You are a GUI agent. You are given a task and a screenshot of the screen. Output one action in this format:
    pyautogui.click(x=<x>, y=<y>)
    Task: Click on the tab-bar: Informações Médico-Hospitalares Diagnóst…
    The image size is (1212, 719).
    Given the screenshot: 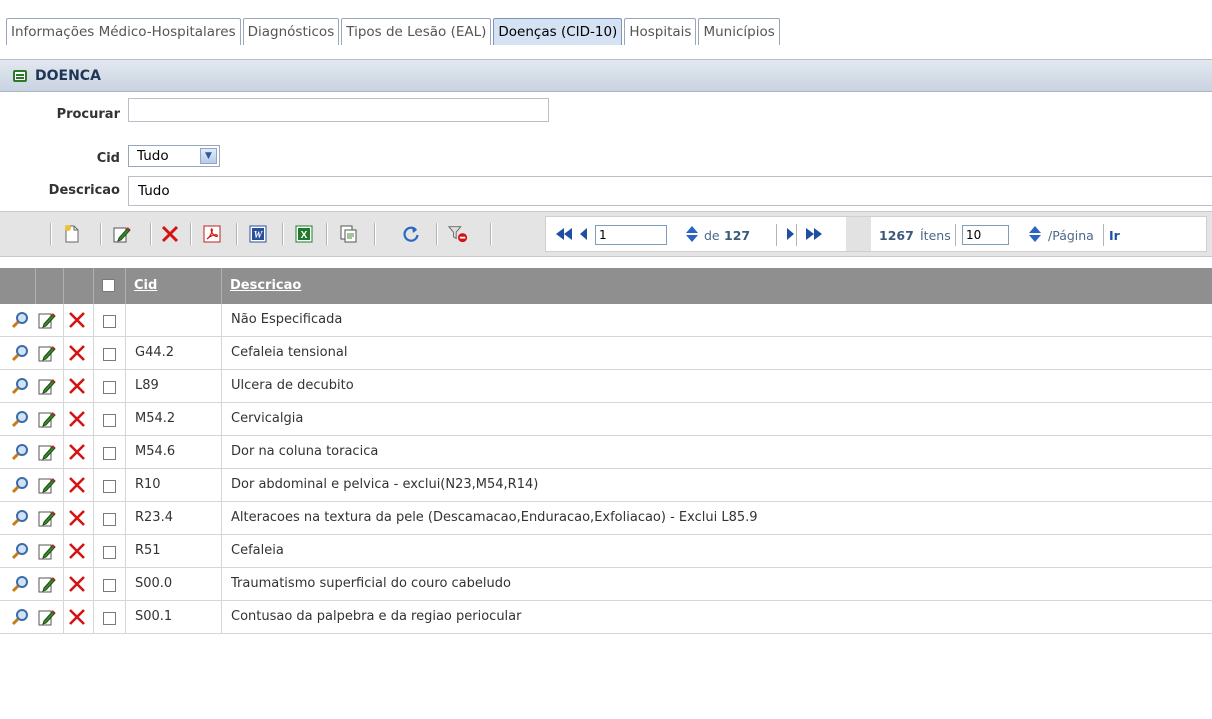 What is the action you would take?
    pyautogui.click(x=394, y=31)
    